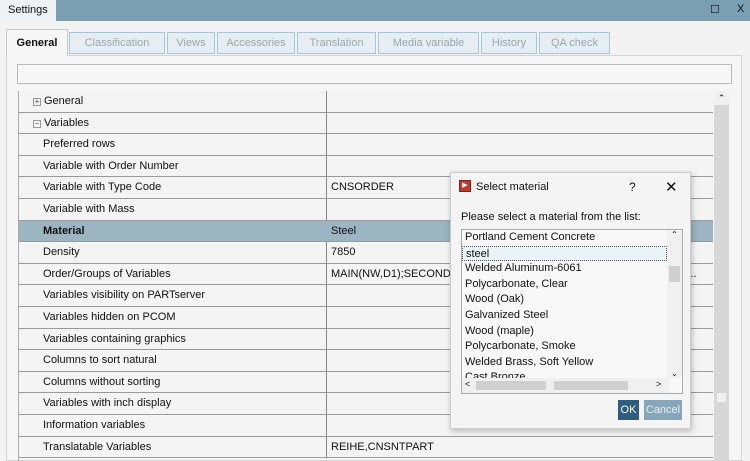 Image resolution: width=750 pixels, height=461 pixels. What do you see at coordinates (572, 347) in the screenshot?
I see `material-item: Polycarbonate, Smoke` at bounding box center [572, 347].